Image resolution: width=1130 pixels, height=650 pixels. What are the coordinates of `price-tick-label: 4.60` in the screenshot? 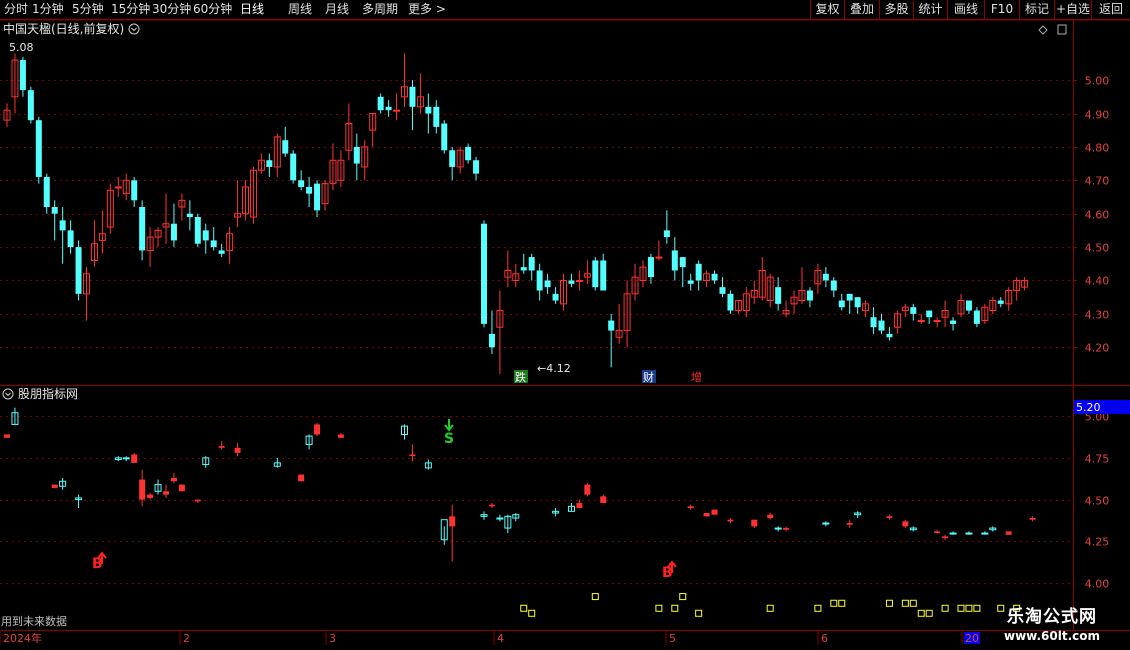 It's located at (1097, 215).